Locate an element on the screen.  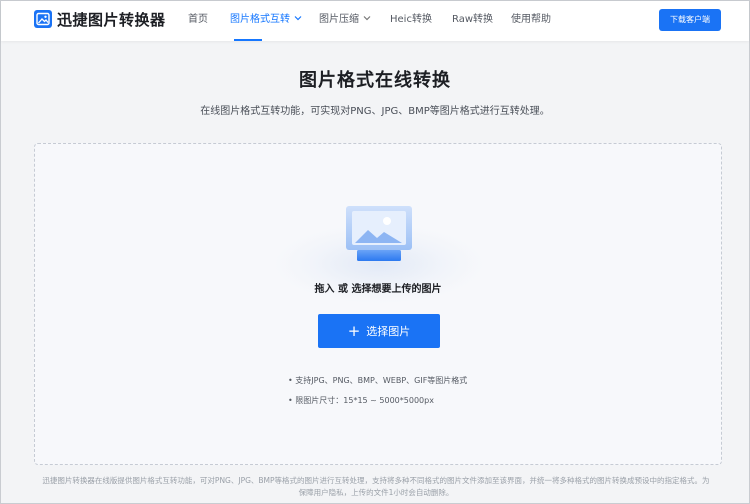
nav-raw-label: Raw转换 is located at coordinates (473, 19).